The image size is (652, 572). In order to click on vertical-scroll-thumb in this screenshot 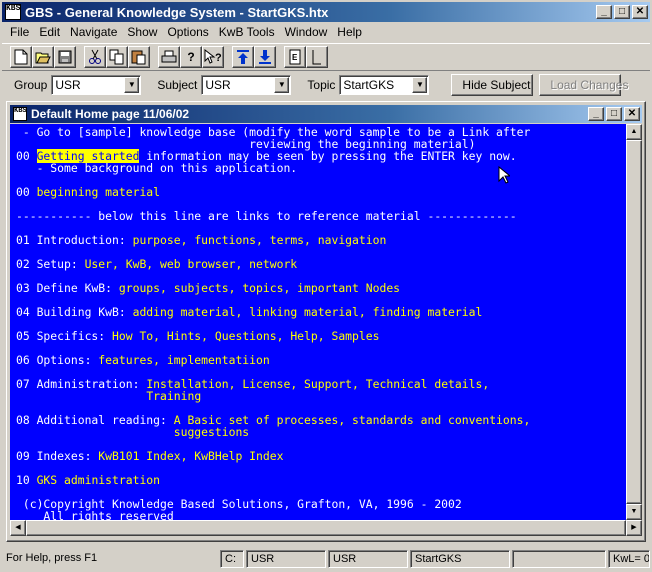, I will do `click(634, 322)`.